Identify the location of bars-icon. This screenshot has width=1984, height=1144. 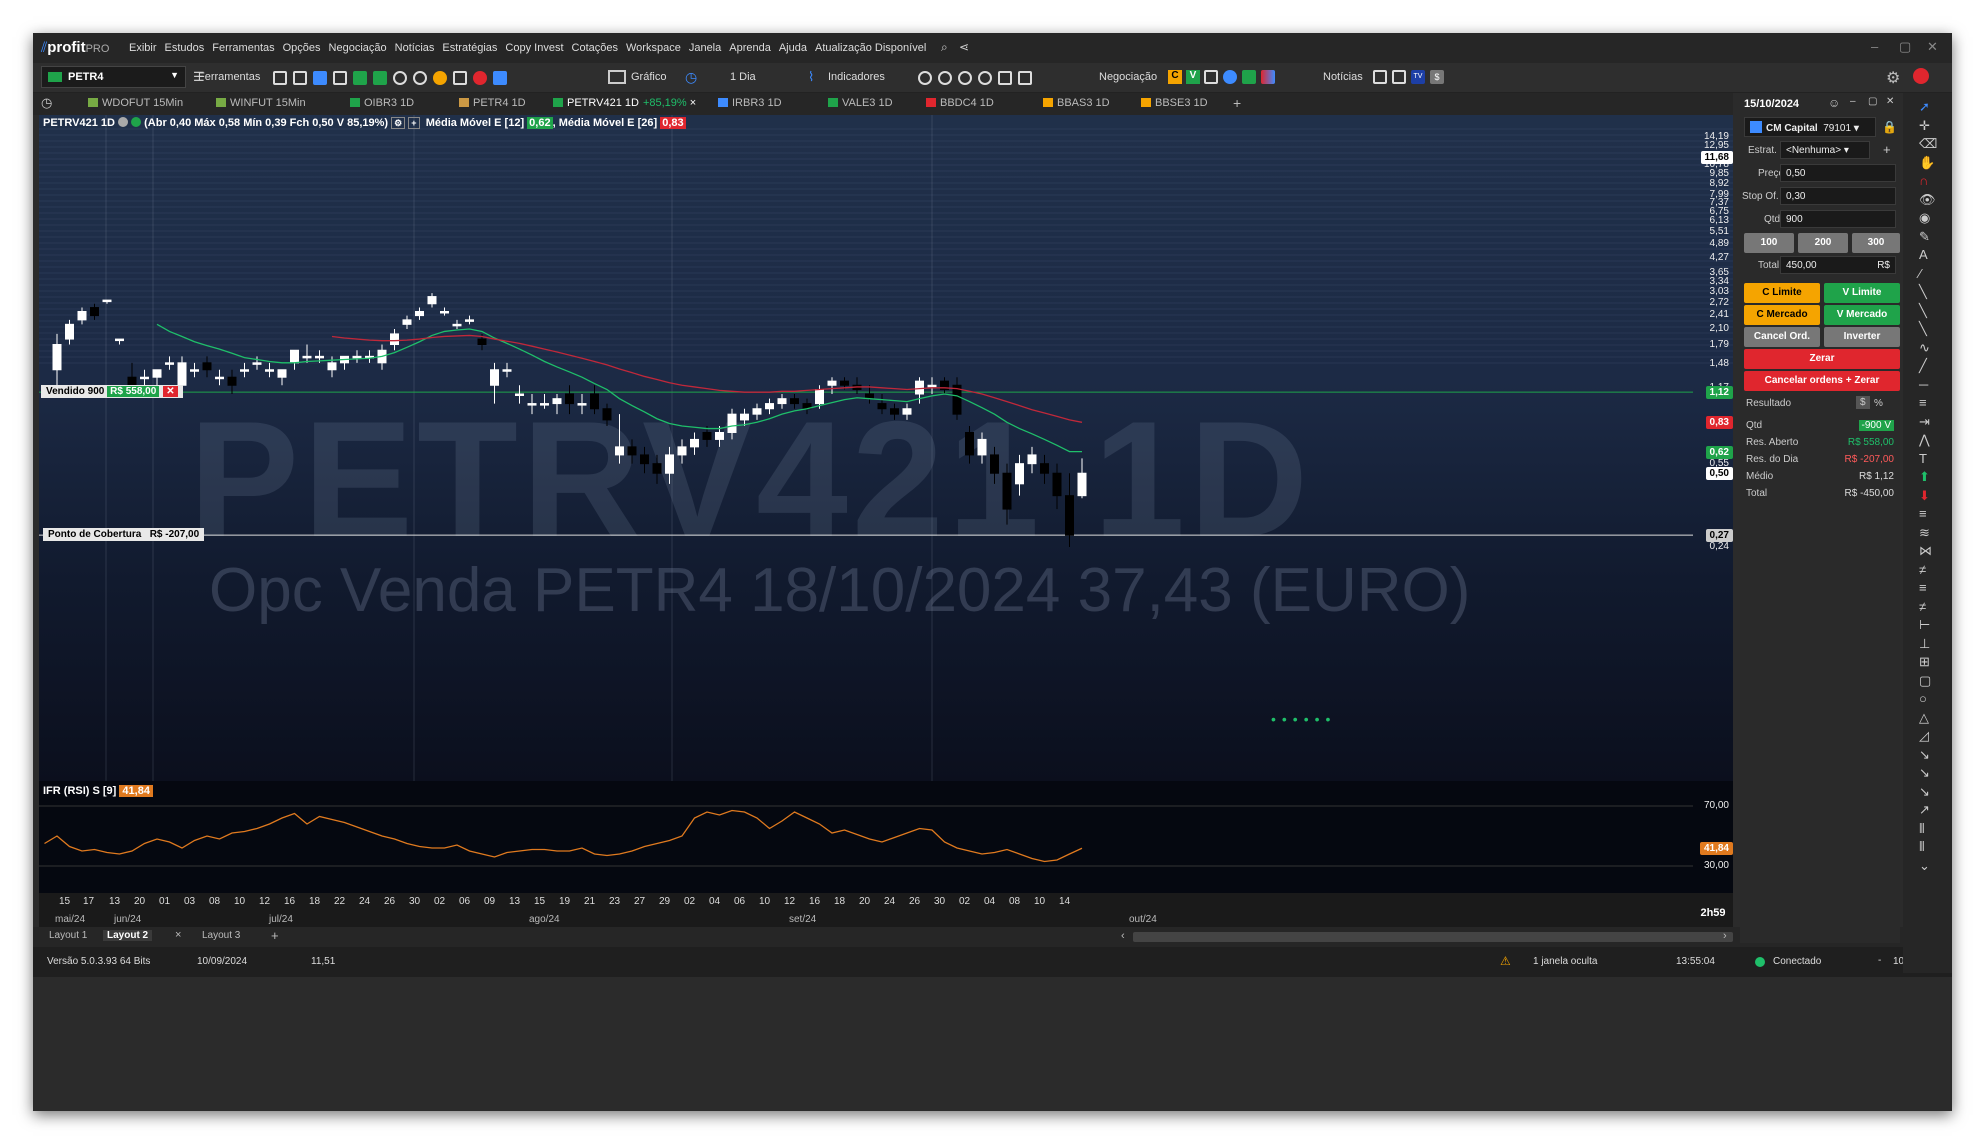
(380, 78).